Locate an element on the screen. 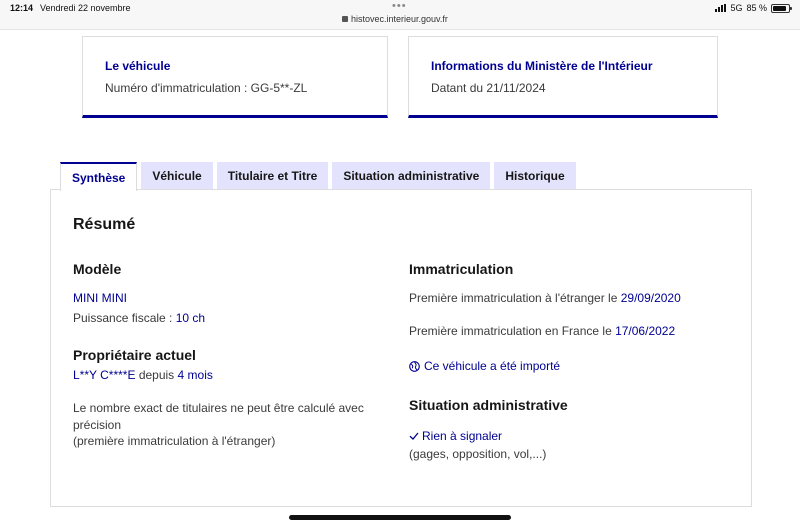 The image size is (800, 525). admin-status: Rien à signaler is located at coordinates (455, 436).